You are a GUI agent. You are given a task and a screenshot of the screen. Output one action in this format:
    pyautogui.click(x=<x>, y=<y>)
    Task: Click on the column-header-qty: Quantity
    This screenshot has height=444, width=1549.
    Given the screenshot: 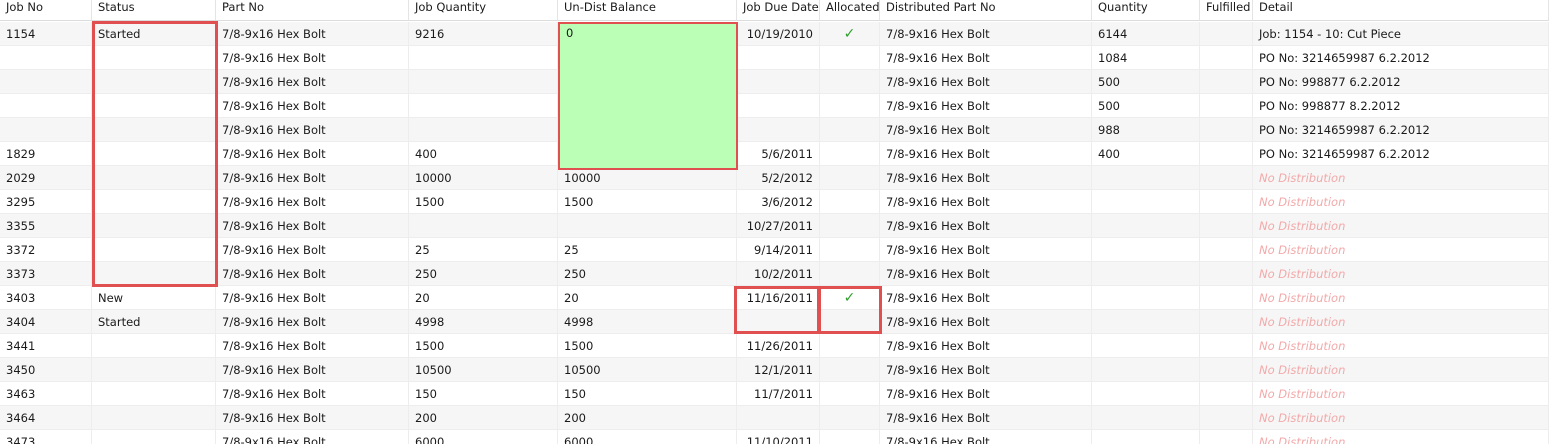 What is the action you would take?
    pyautogui.click(x=1146, y=10)
    